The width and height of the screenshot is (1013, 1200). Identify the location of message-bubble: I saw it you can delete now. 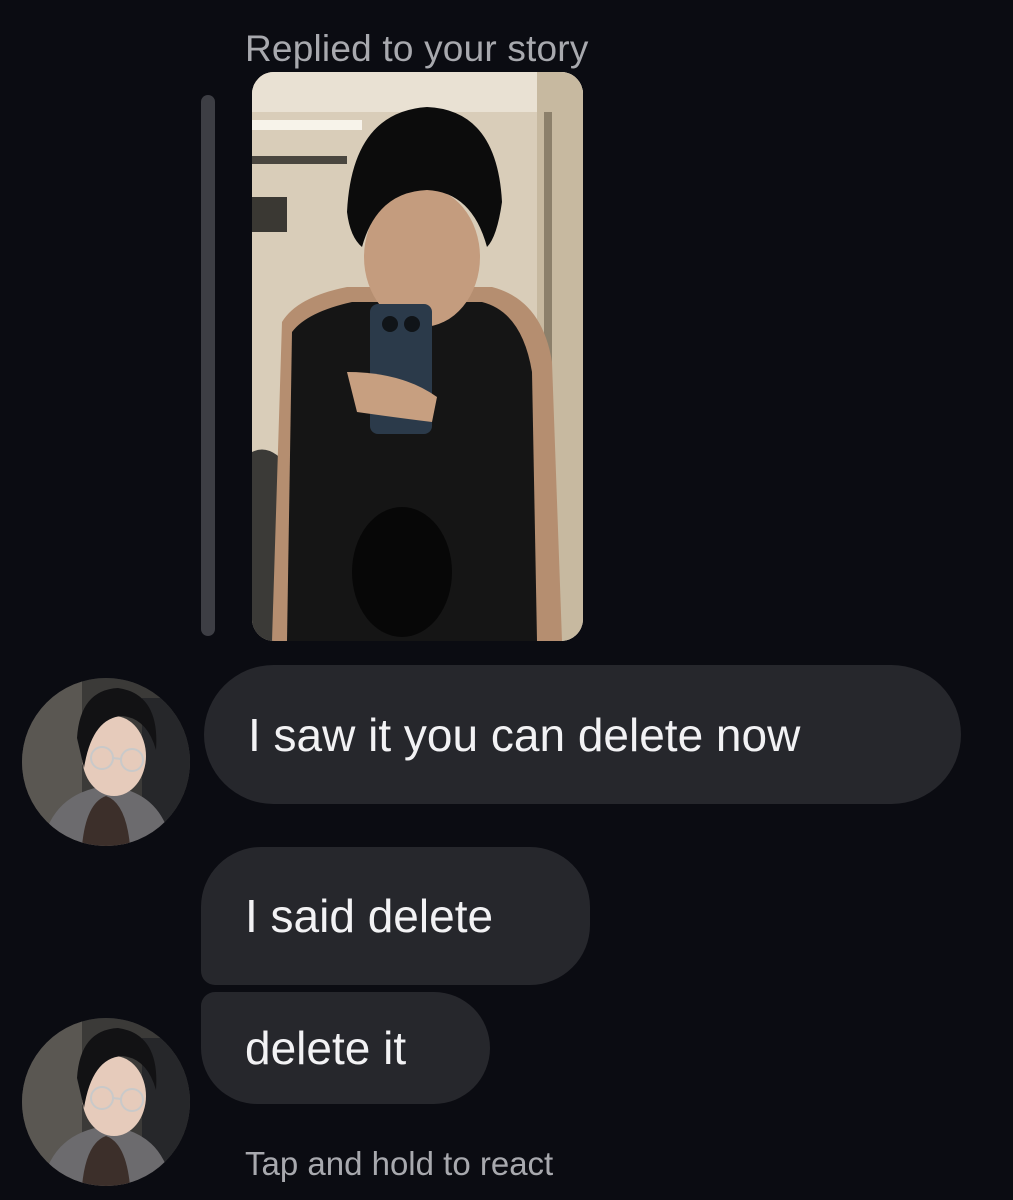
(582, 734).